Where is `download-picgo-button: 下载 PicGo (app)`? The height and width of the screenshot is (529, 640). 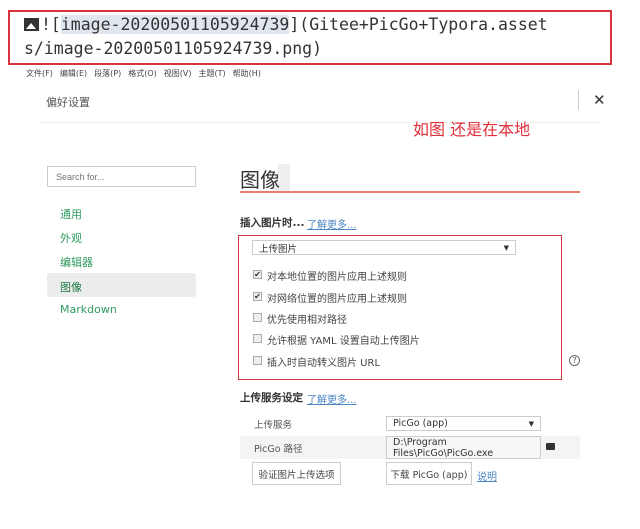
download-picgo-button: 下载 PicGo (app) is located at coordinates (429, 473).